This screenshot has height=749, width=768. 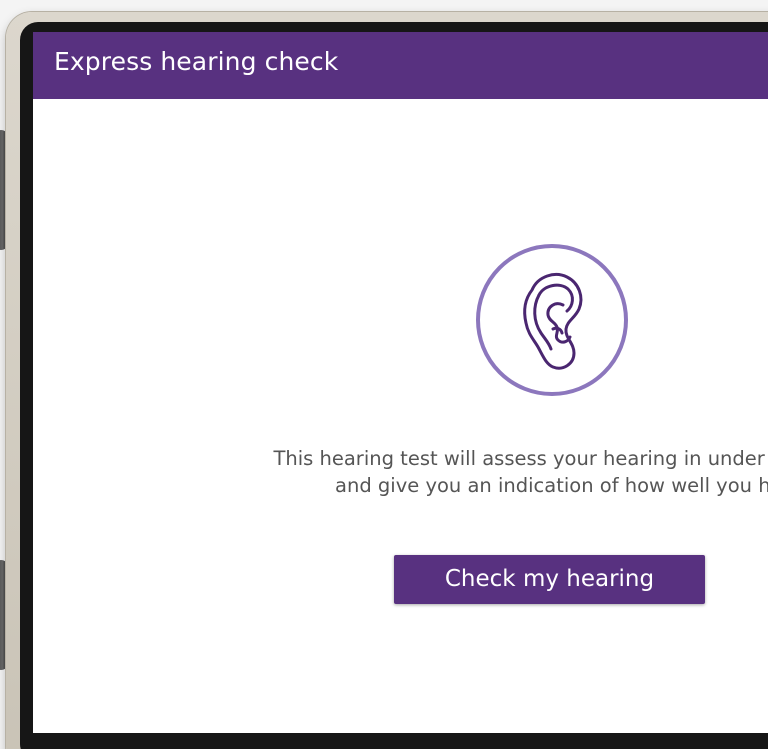 I want to click on app-title: Express hearing check, so click(x=196, y=61).